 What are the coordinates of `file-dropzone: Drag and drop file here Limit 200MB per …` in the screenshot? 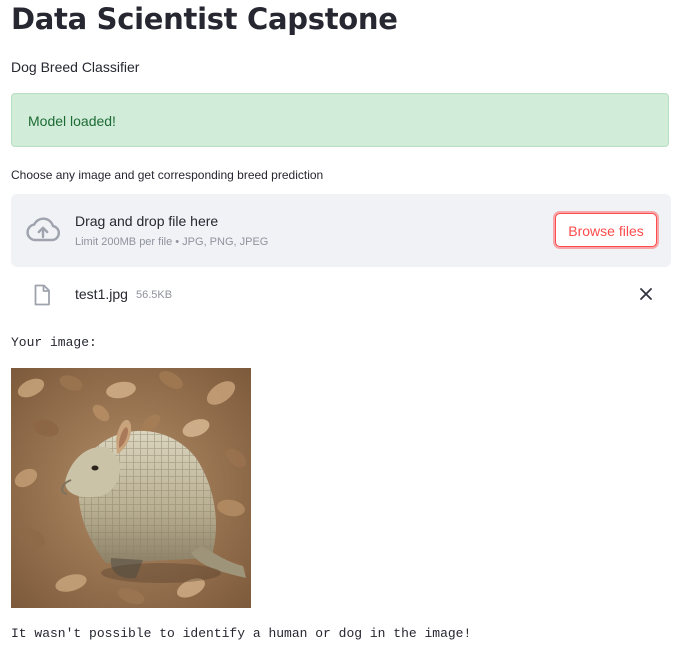 It's located at (341, 230).